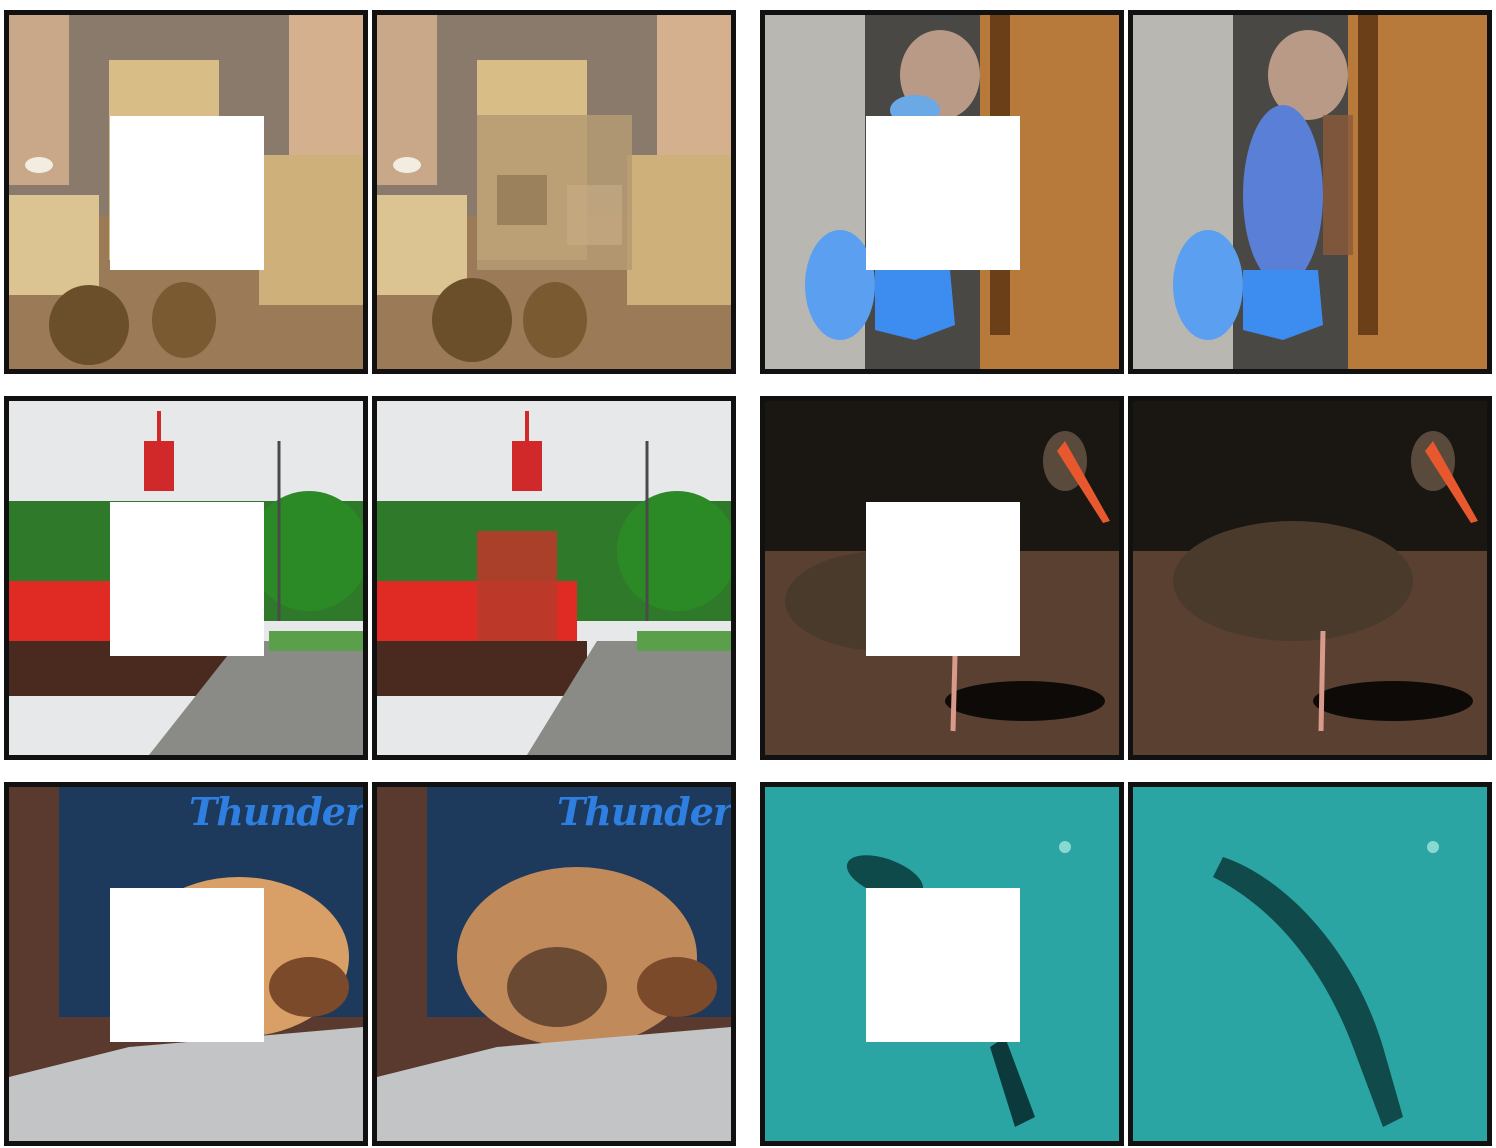 The image size is (1496, 1148). I want to click on tile-socks-inpainted, so click(1310, 192).